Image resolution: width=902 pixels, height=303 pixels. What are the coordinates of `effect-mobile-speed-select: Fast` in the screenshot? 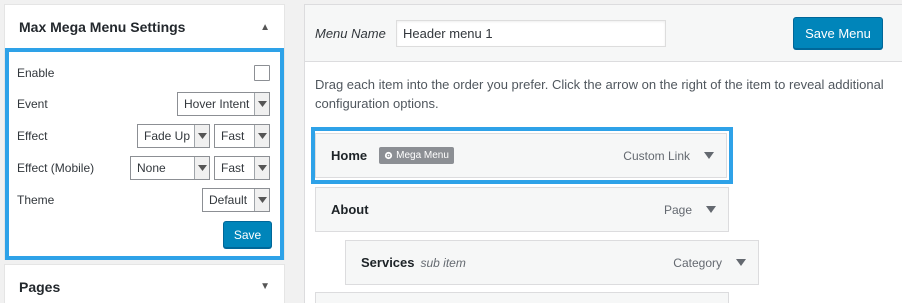 It's located at (242, 168).